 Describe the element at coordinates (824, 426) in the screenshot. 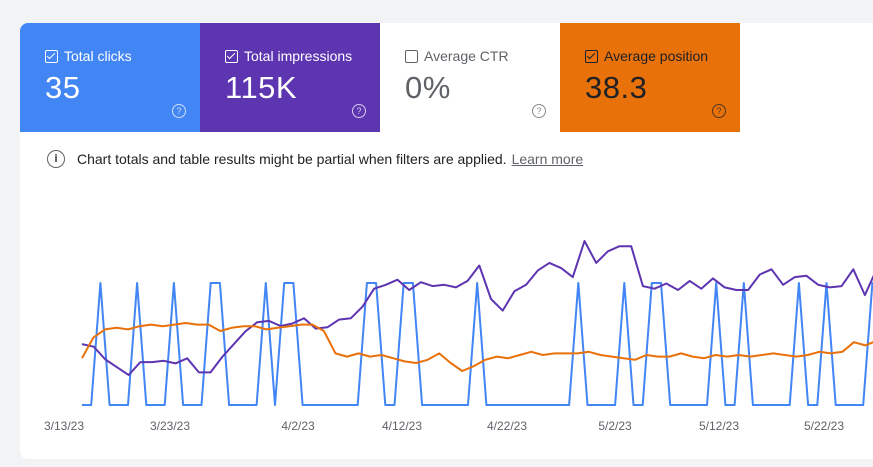

I see `x-tick-label: 5/22/23` at that location.